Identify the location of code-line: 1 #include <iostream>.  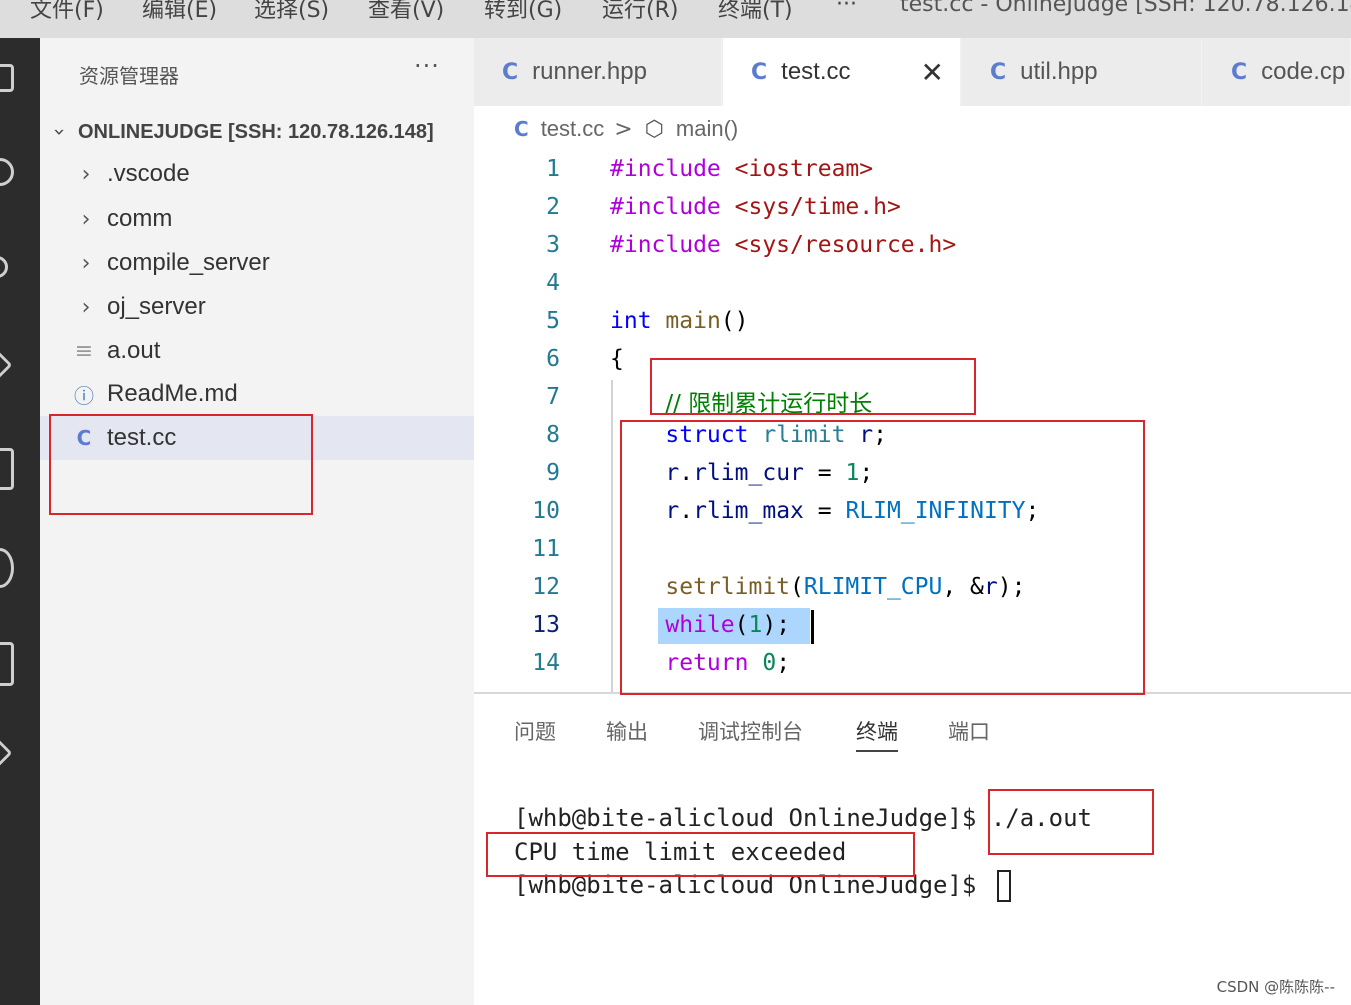
(912, 171).